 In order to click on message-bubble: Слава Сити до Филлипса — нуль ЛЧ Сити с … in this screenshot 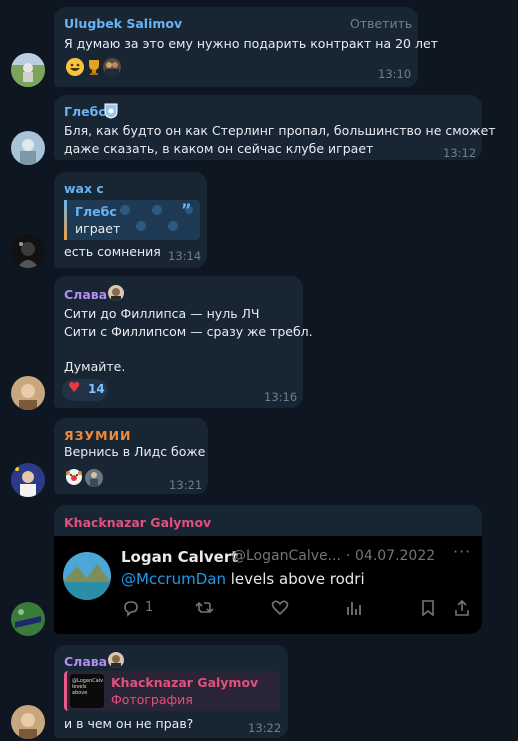, I will do `click(183, 342)`.